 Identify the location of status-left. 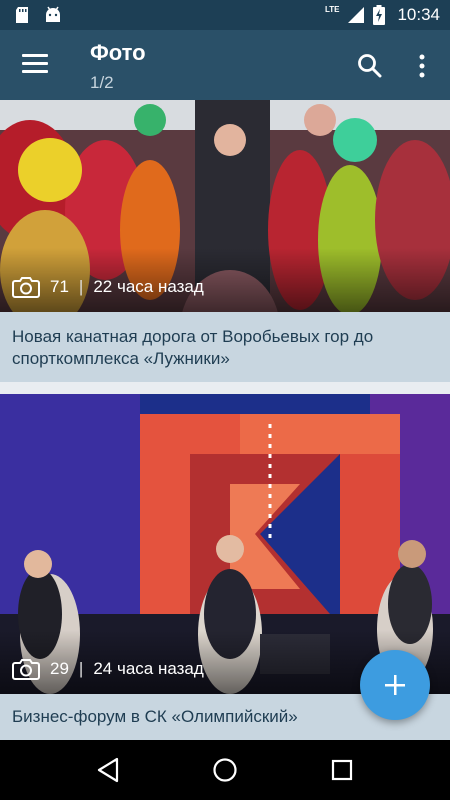
(38, 15).